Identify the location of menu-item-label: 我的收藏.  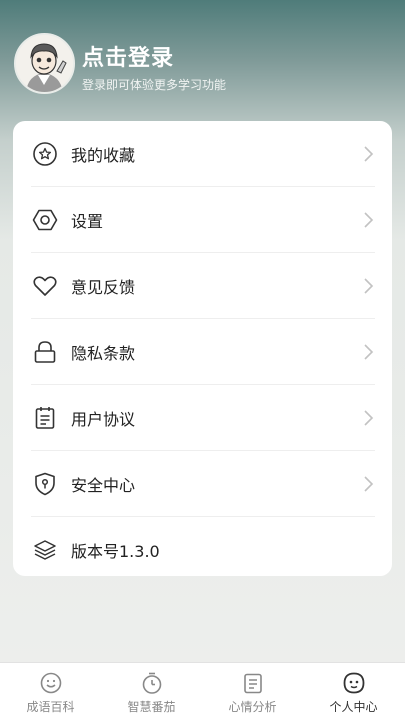
(103, 155).